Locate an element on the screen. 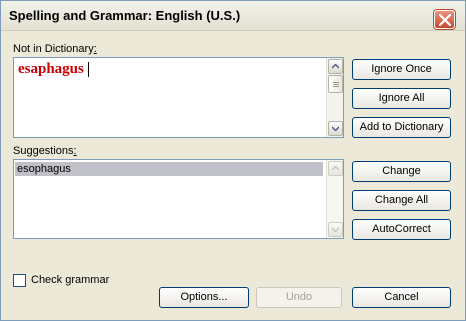 This screenshot has height=321, width=466. add-to-dictionary-button: Add to Dictionary is located at coordinates (401, 127).